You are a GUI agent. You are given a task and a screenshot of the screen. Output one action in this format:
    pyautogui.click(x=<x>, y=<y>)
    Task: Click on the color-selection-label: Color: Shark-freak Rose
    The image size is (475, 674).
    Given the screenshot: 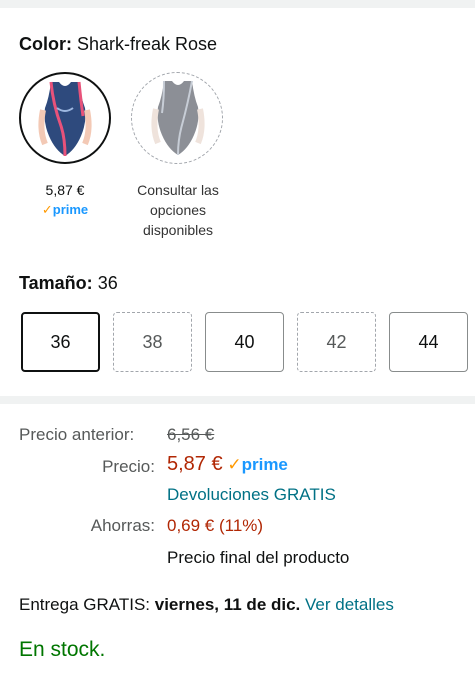 What is the action you would take?
    pyautogui.click(x=118, y=44)
    